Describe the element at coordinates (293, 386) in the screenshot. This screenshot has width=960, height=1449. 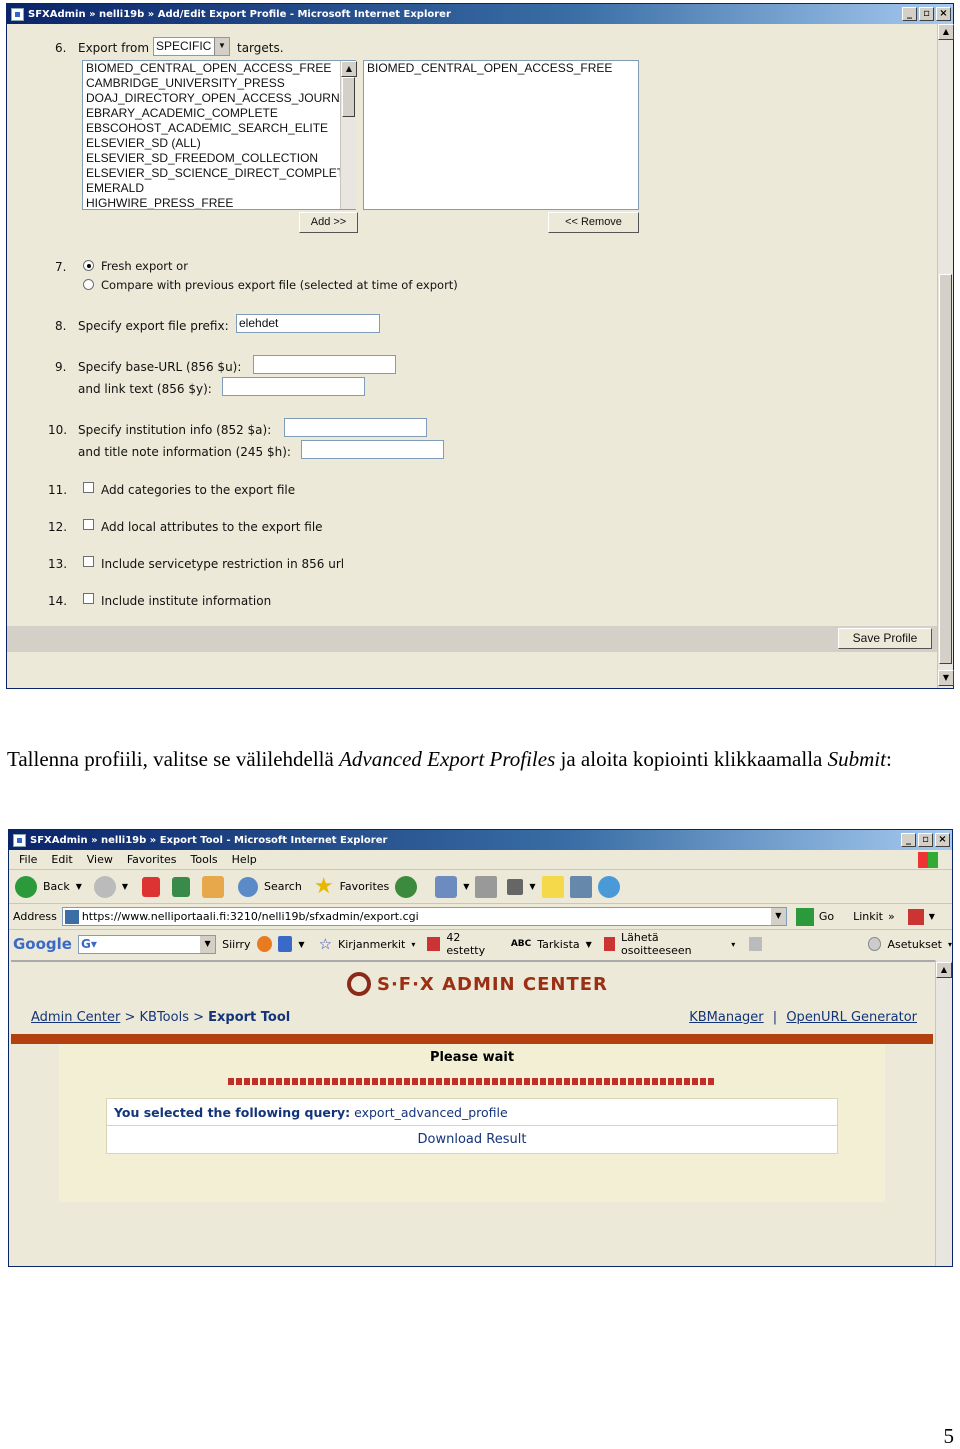
I see `link-text-input` at that location.